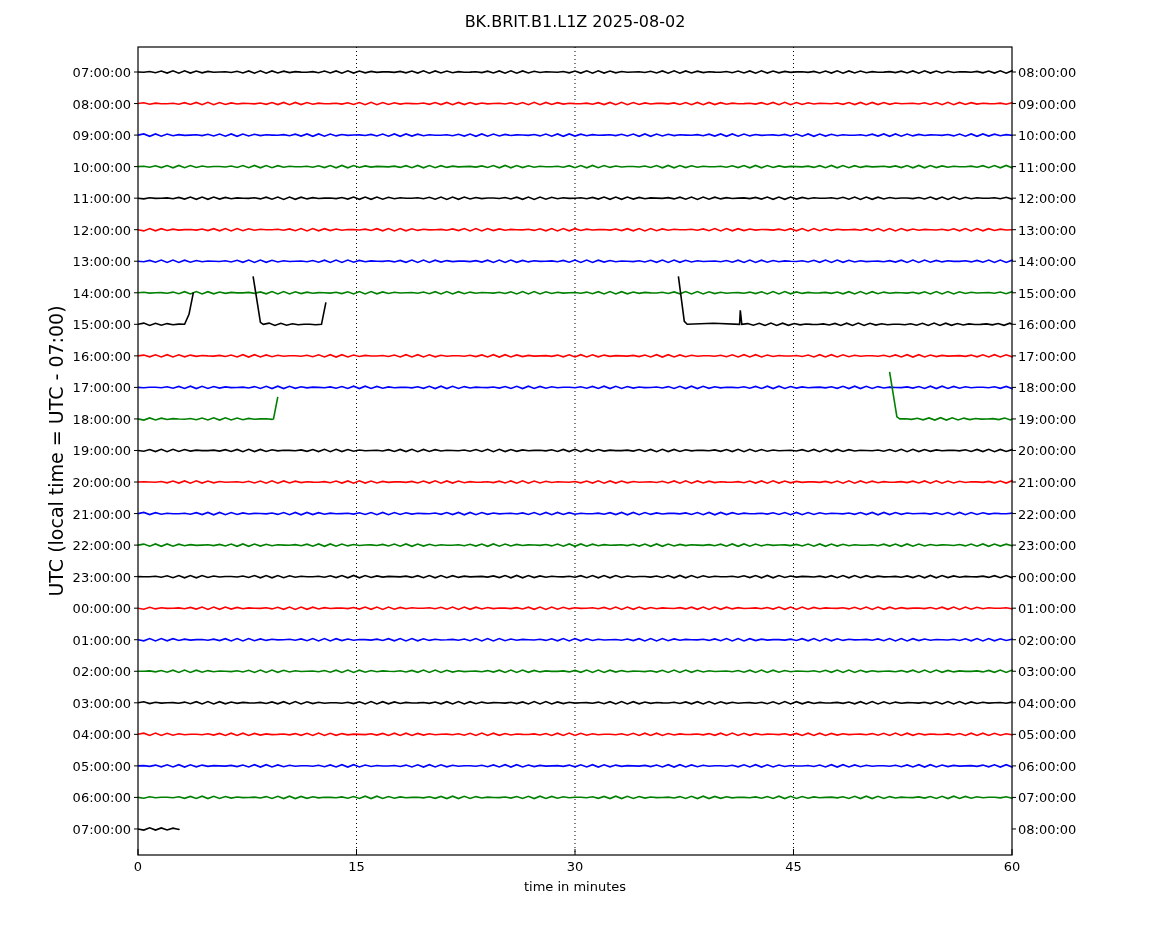  What do you see at coordinates (1047, 356) in the screenshot?
I see `local-hour-label: 17:00:00` at bounding box center [1047, 356].